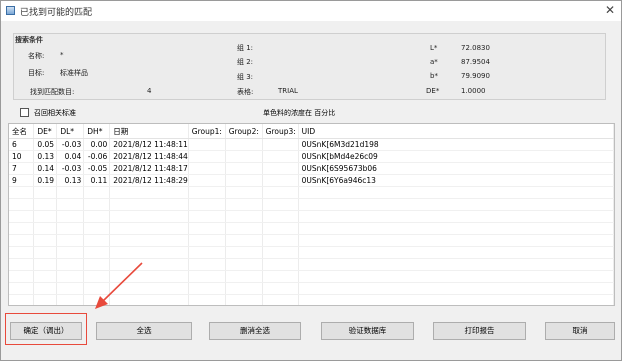  Describe the element at coordinates (119, 285) in the screenshot. I see `annotation-arrow-icon` at that location.